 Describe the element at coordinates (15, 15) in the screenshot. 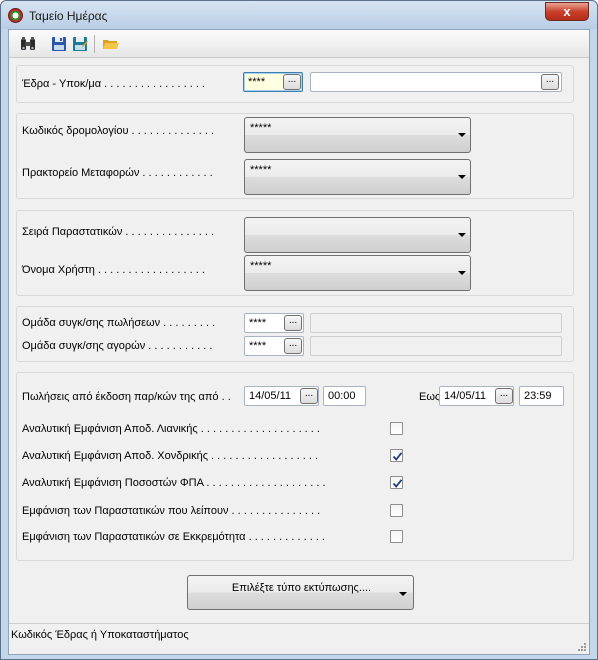

I see `app-icon` at that location.